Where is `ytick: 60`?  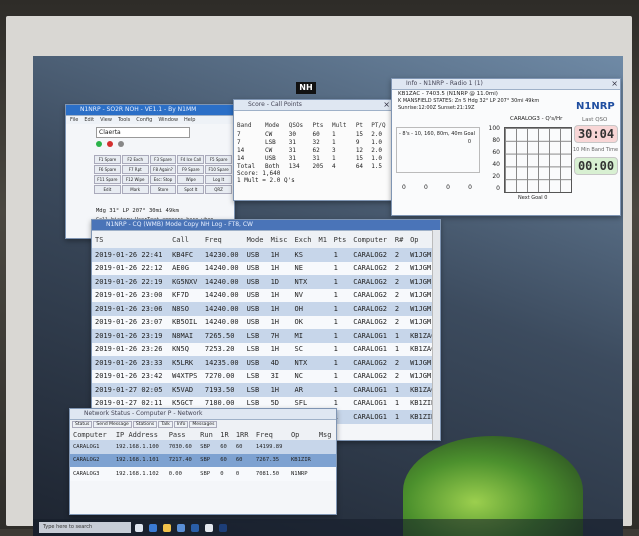
ytick: 60 is located at coordinates (496, 152).